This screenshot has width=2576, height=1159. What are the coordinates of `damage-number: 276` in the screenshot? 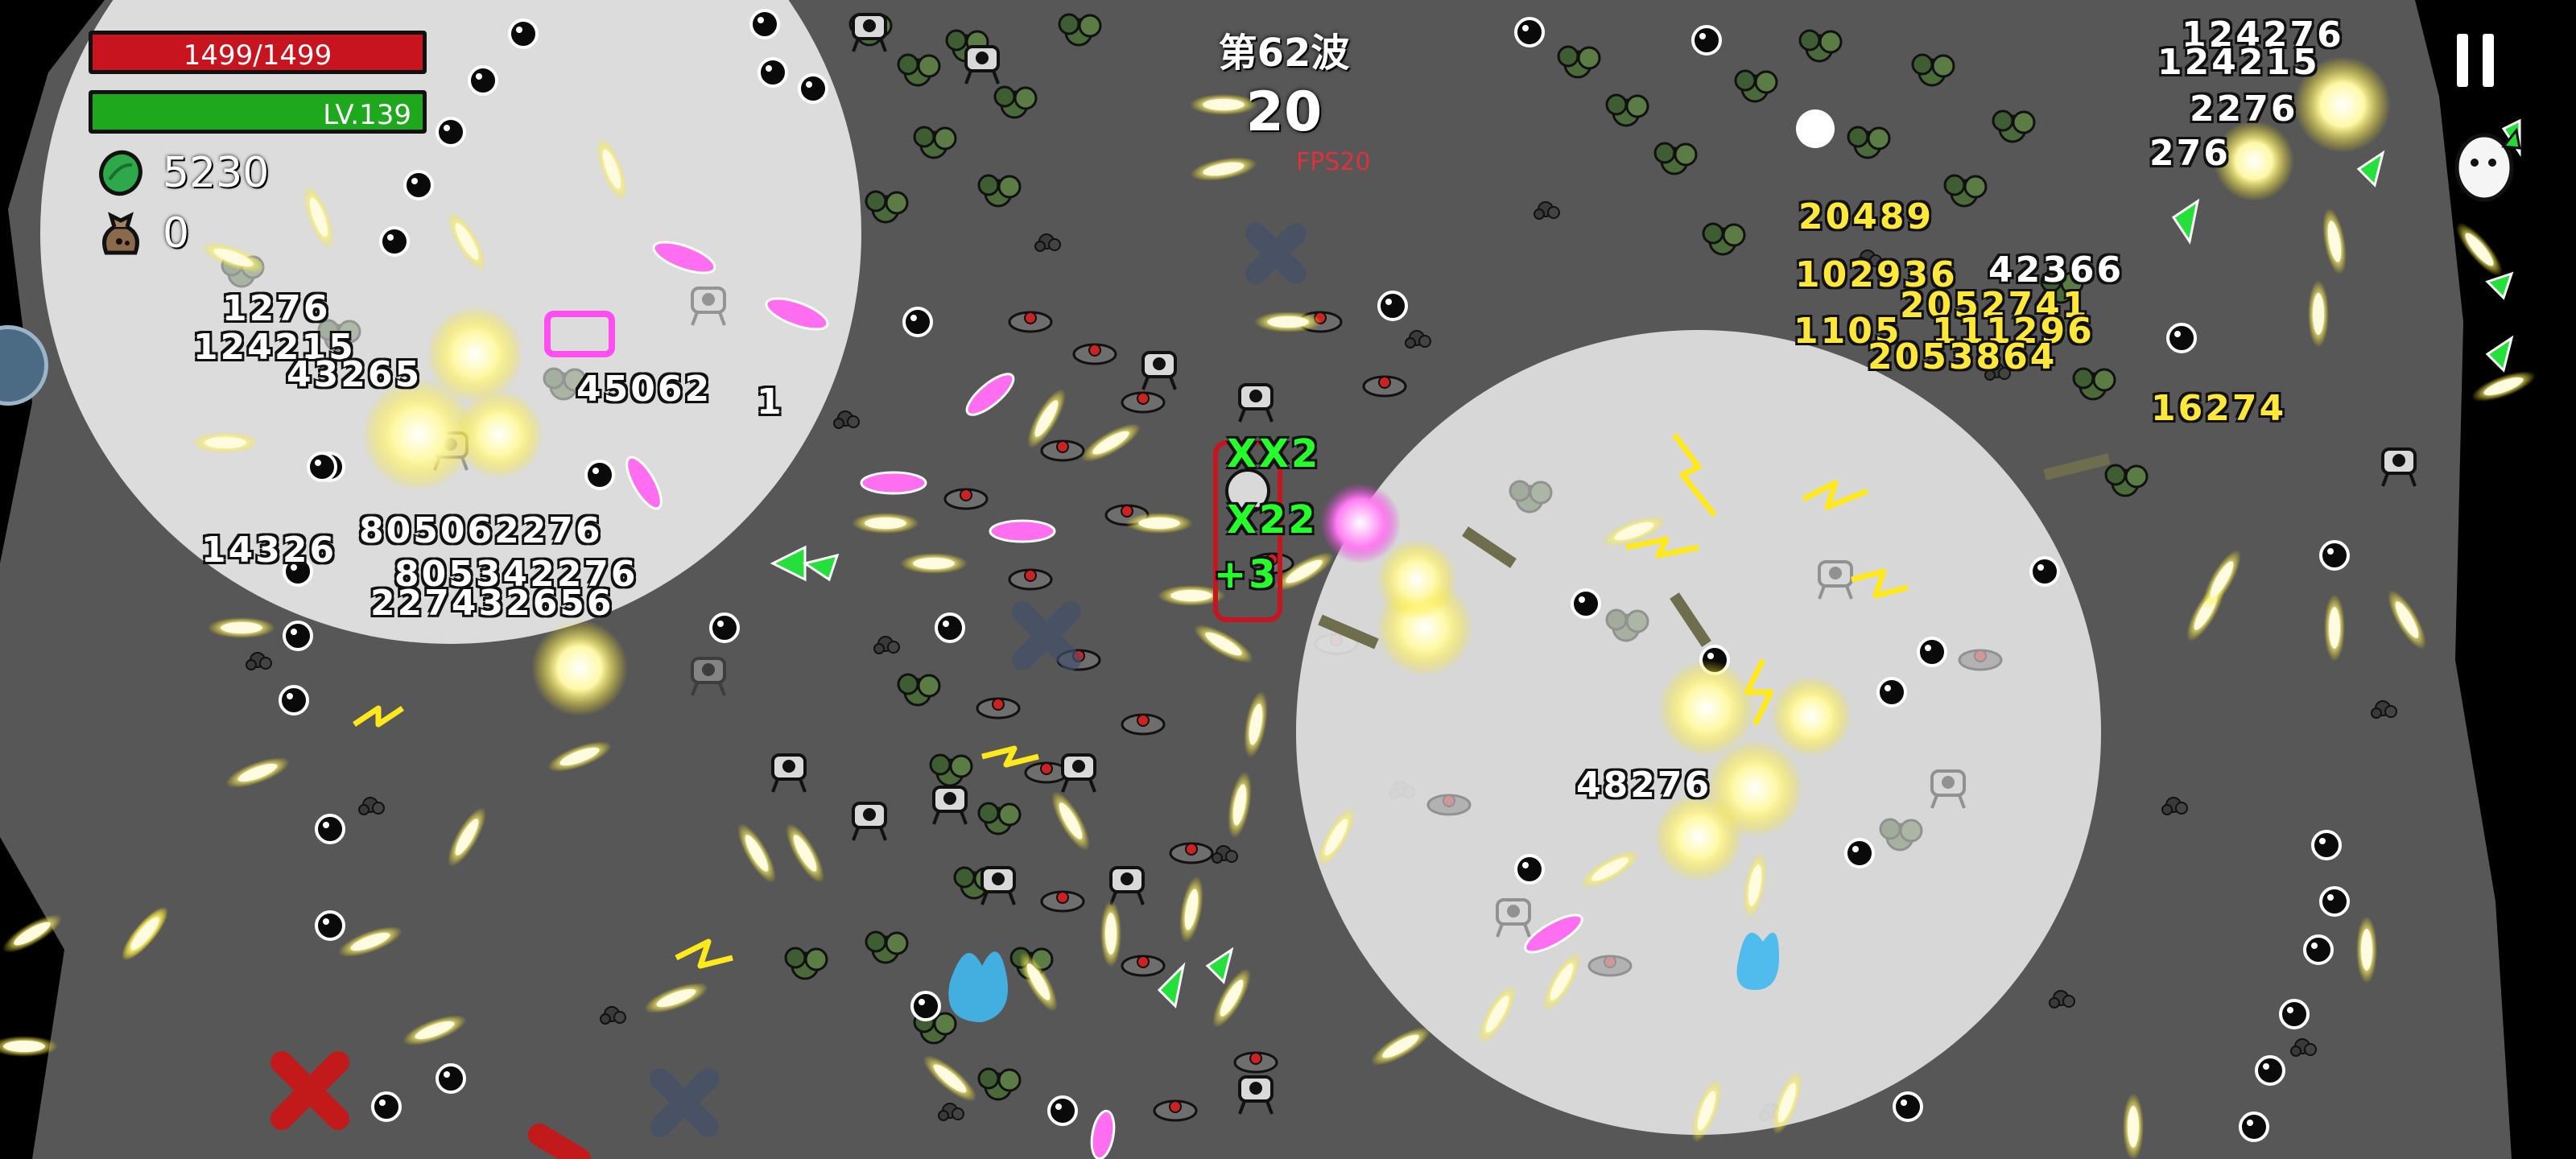 It's located at (2190, 153).